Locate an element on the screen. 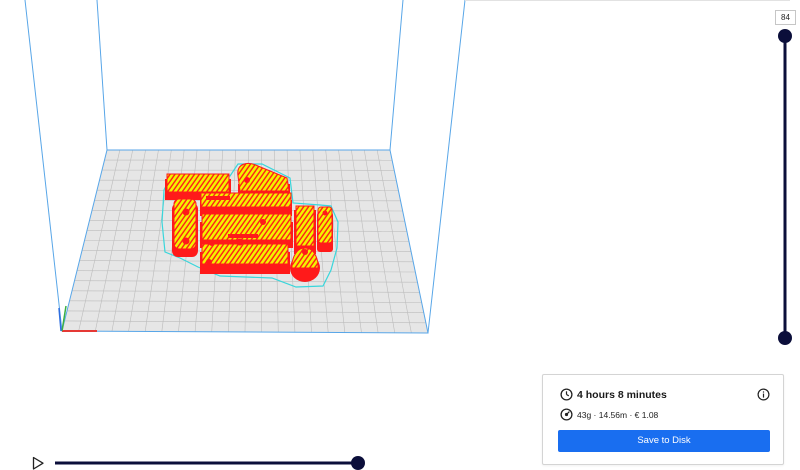  print-time: 4 hours 8 minutes is located at coordinates (622, 395).